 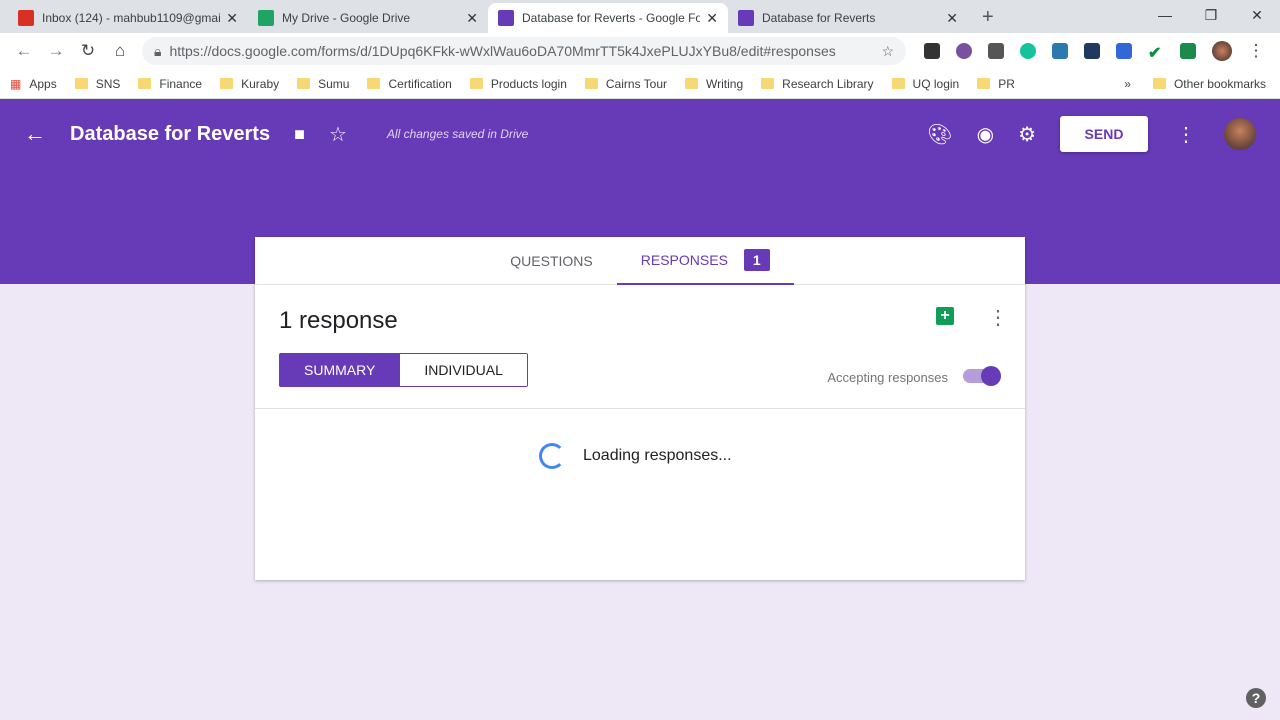 What do you see at coordinates (1211, 15) in the screenshot?
I see `restore-icon: ❐` at bounding box center [1211, 15].